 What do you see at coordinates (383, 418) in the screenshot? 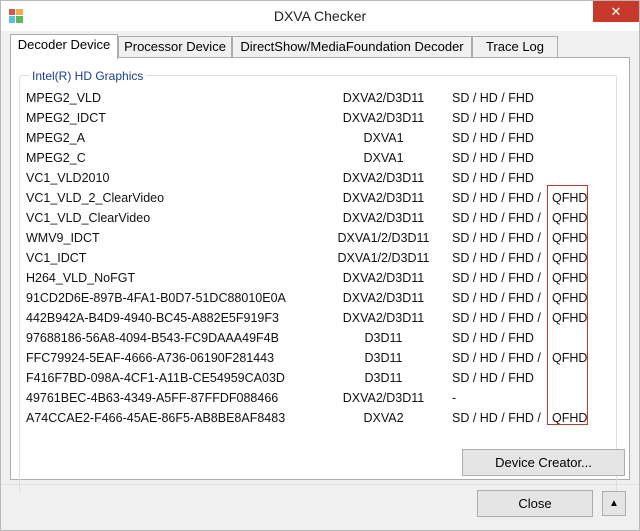
I see `decoder-api: DXVA2` at bounding box center [383, 418].